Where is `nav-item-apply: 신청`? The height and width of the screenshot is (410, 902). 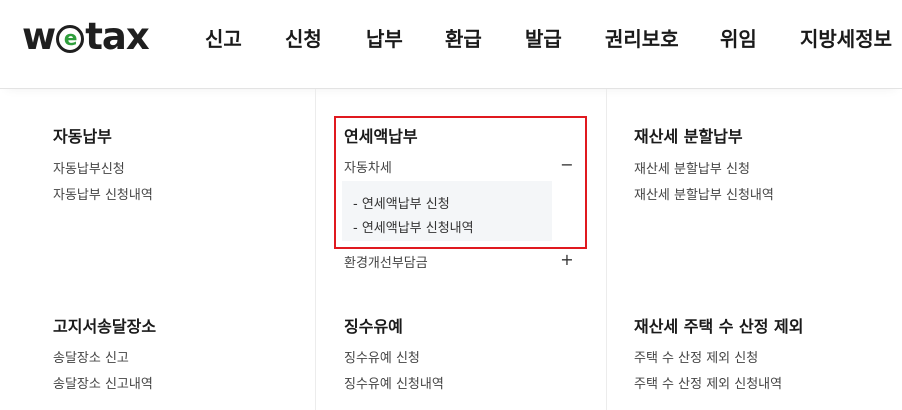
nav-item-apply: 신청 is located at coordinates (303, 39).